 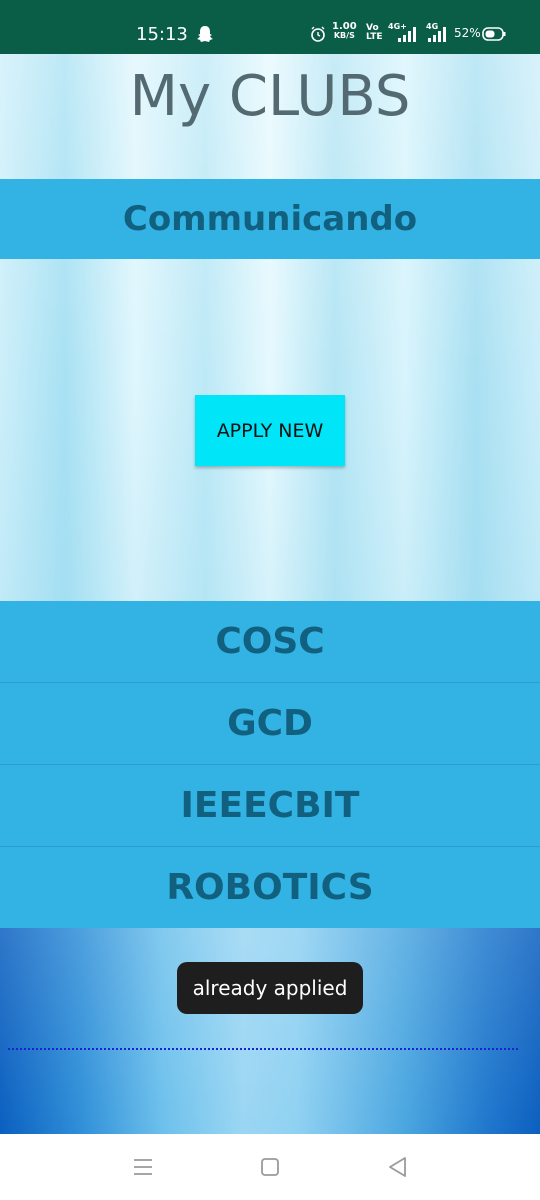 What do you see at coordinates (270, 96) in the screenshot?
I see `page-title: My CLUBS` at bounding box center [270, 96].